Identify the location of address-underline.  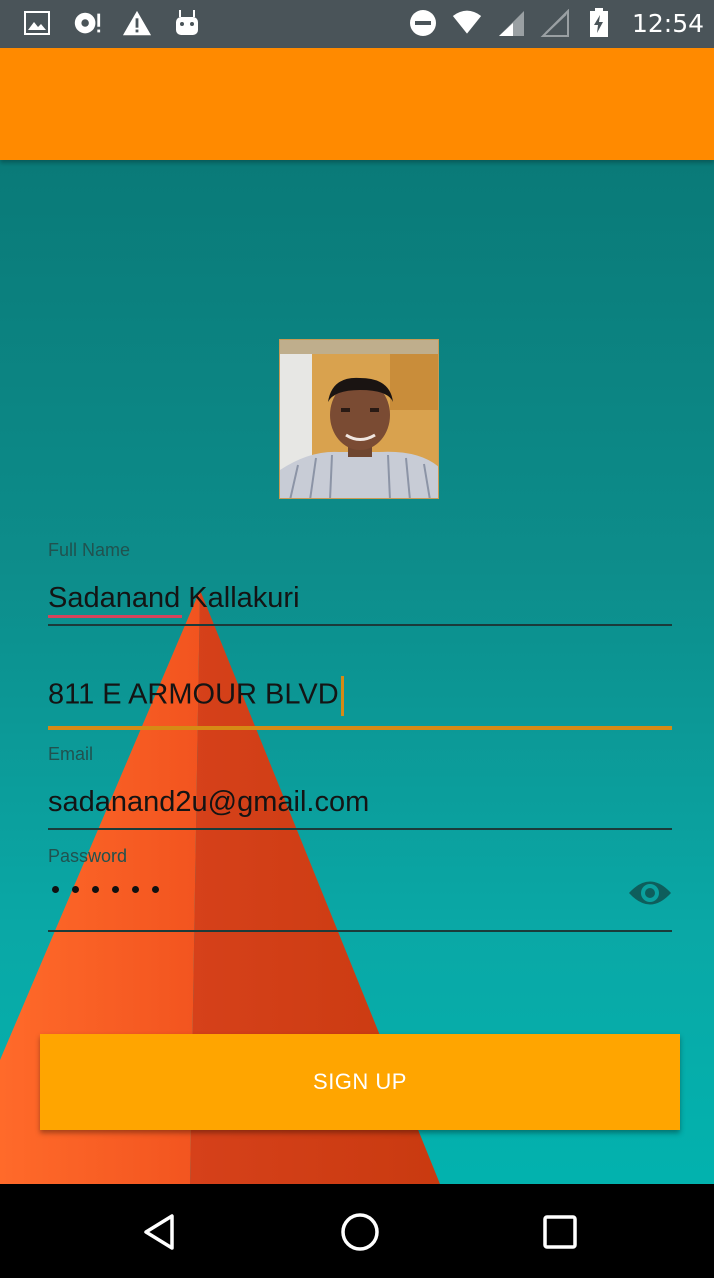
(360, 728).